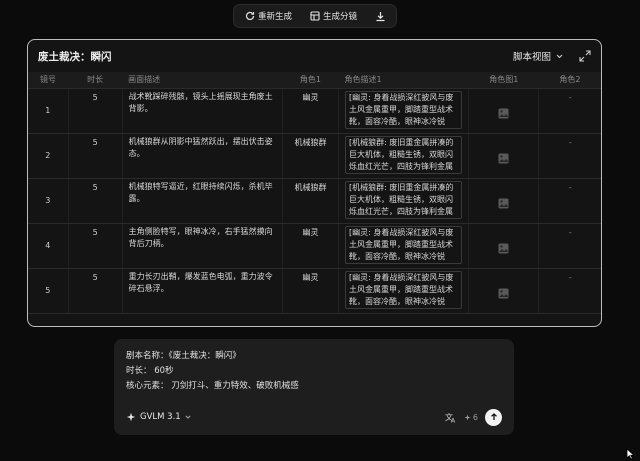  Describe the element at coordinates (314, 56) in the screenshot. I see `panel-header: 废土裁决：瞬闪 脚本视图` at that location.